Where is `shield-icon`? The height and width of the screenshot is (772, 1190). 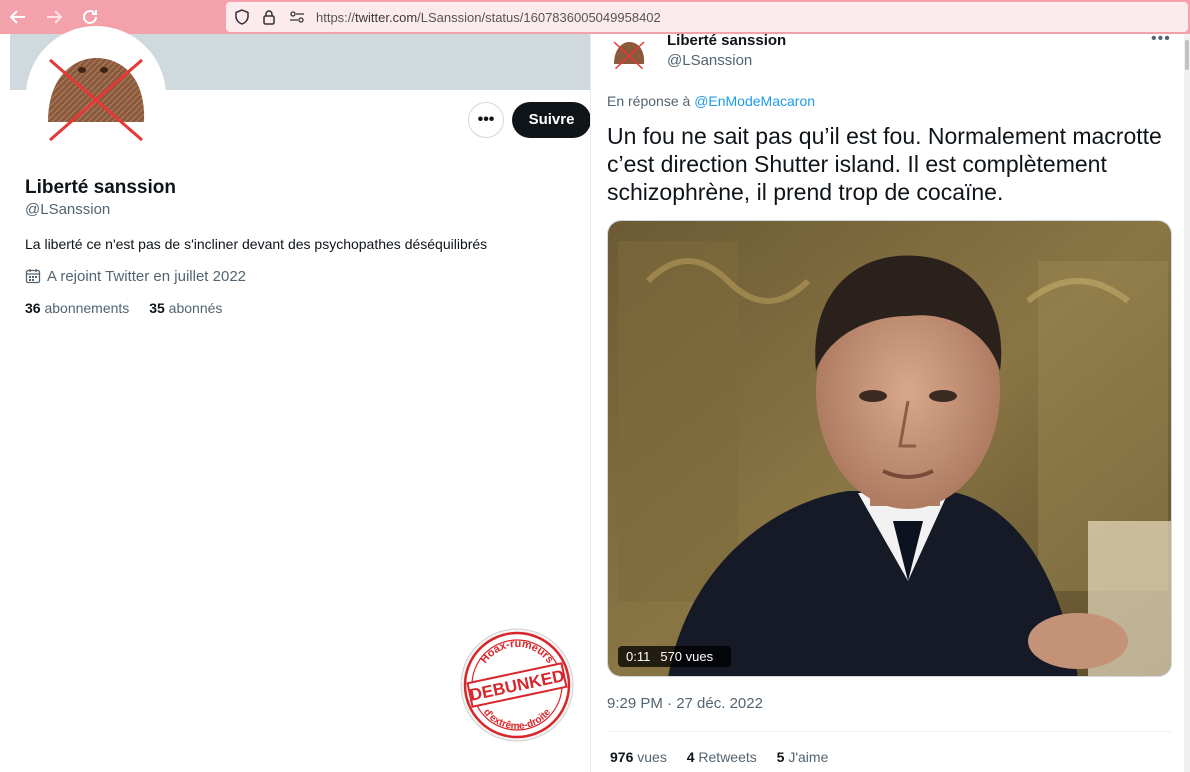 shield-icon is located at coordinates (242, 17).